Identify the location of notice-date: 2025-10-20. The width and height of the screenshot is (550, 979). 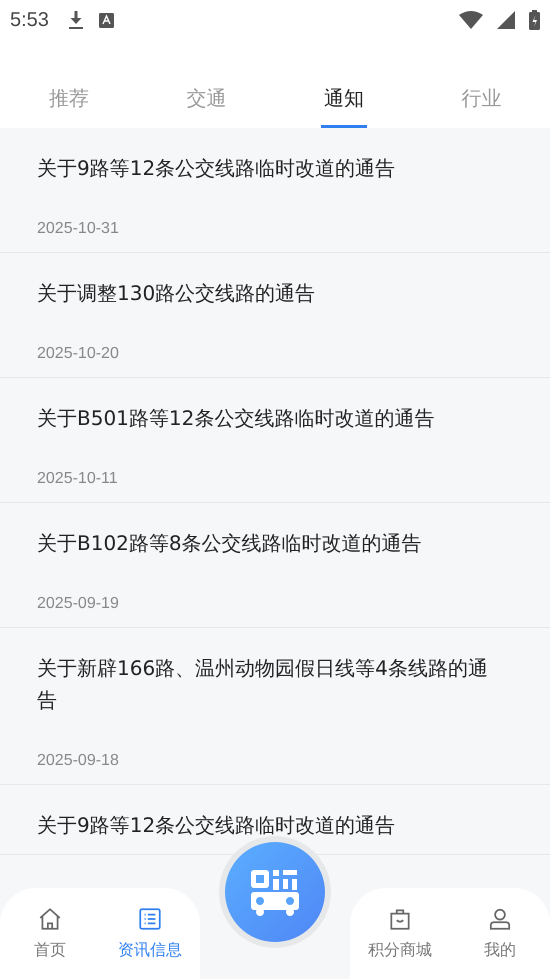
(78, 354).